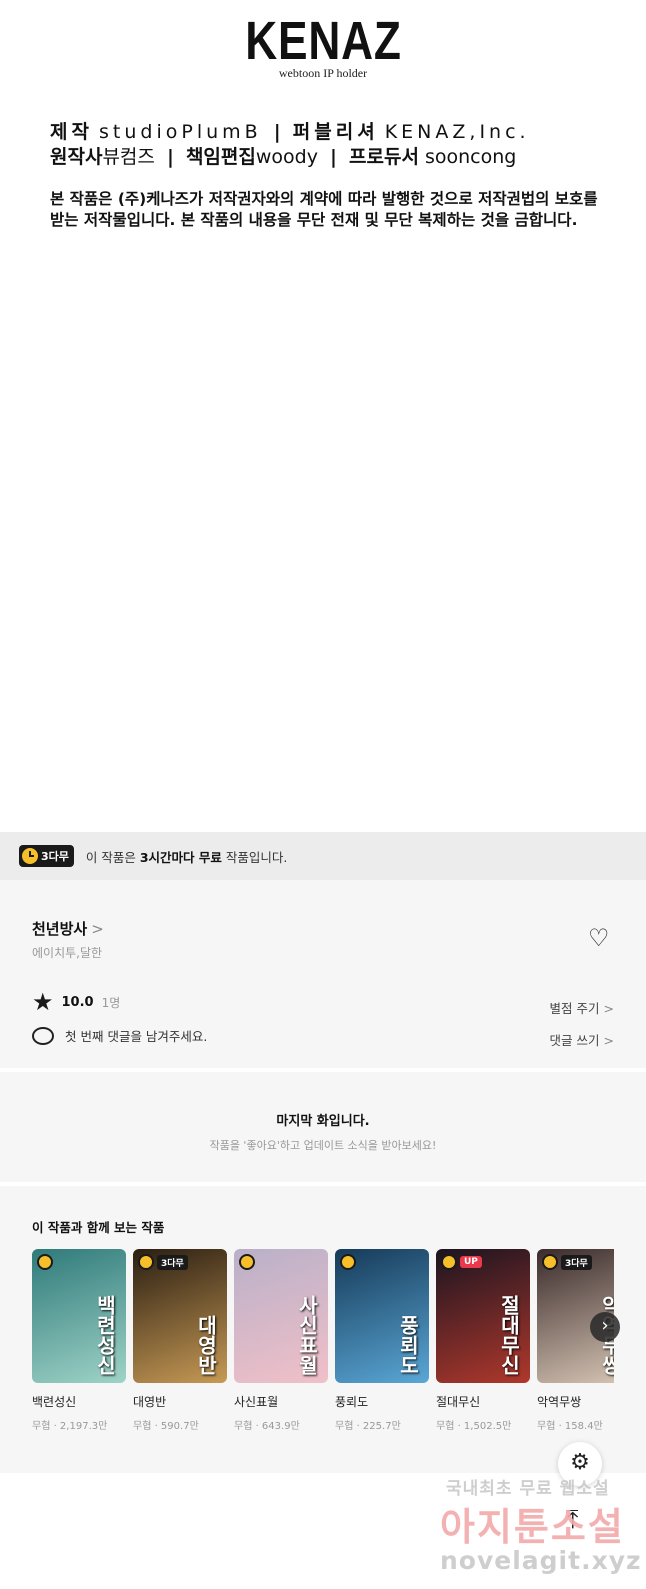 This screenshot has height=1589, width=646. What do you see at coordinates (384, 157) in the screenshot?
I see `credit-label-producer: 프로듀서` at bounding box center [384, 157].